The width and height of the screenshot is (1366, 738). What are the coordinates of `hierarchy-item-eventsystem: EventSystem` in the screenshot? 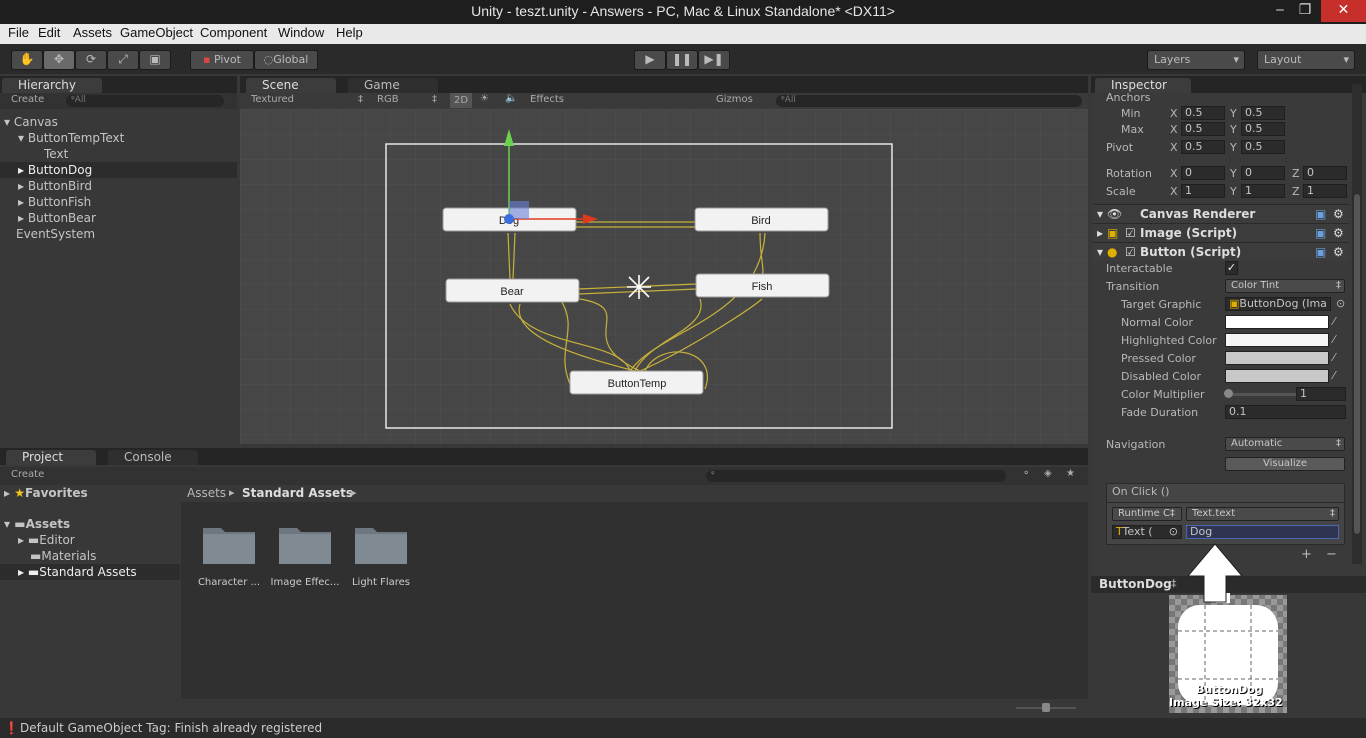 It's located at (118, 234).